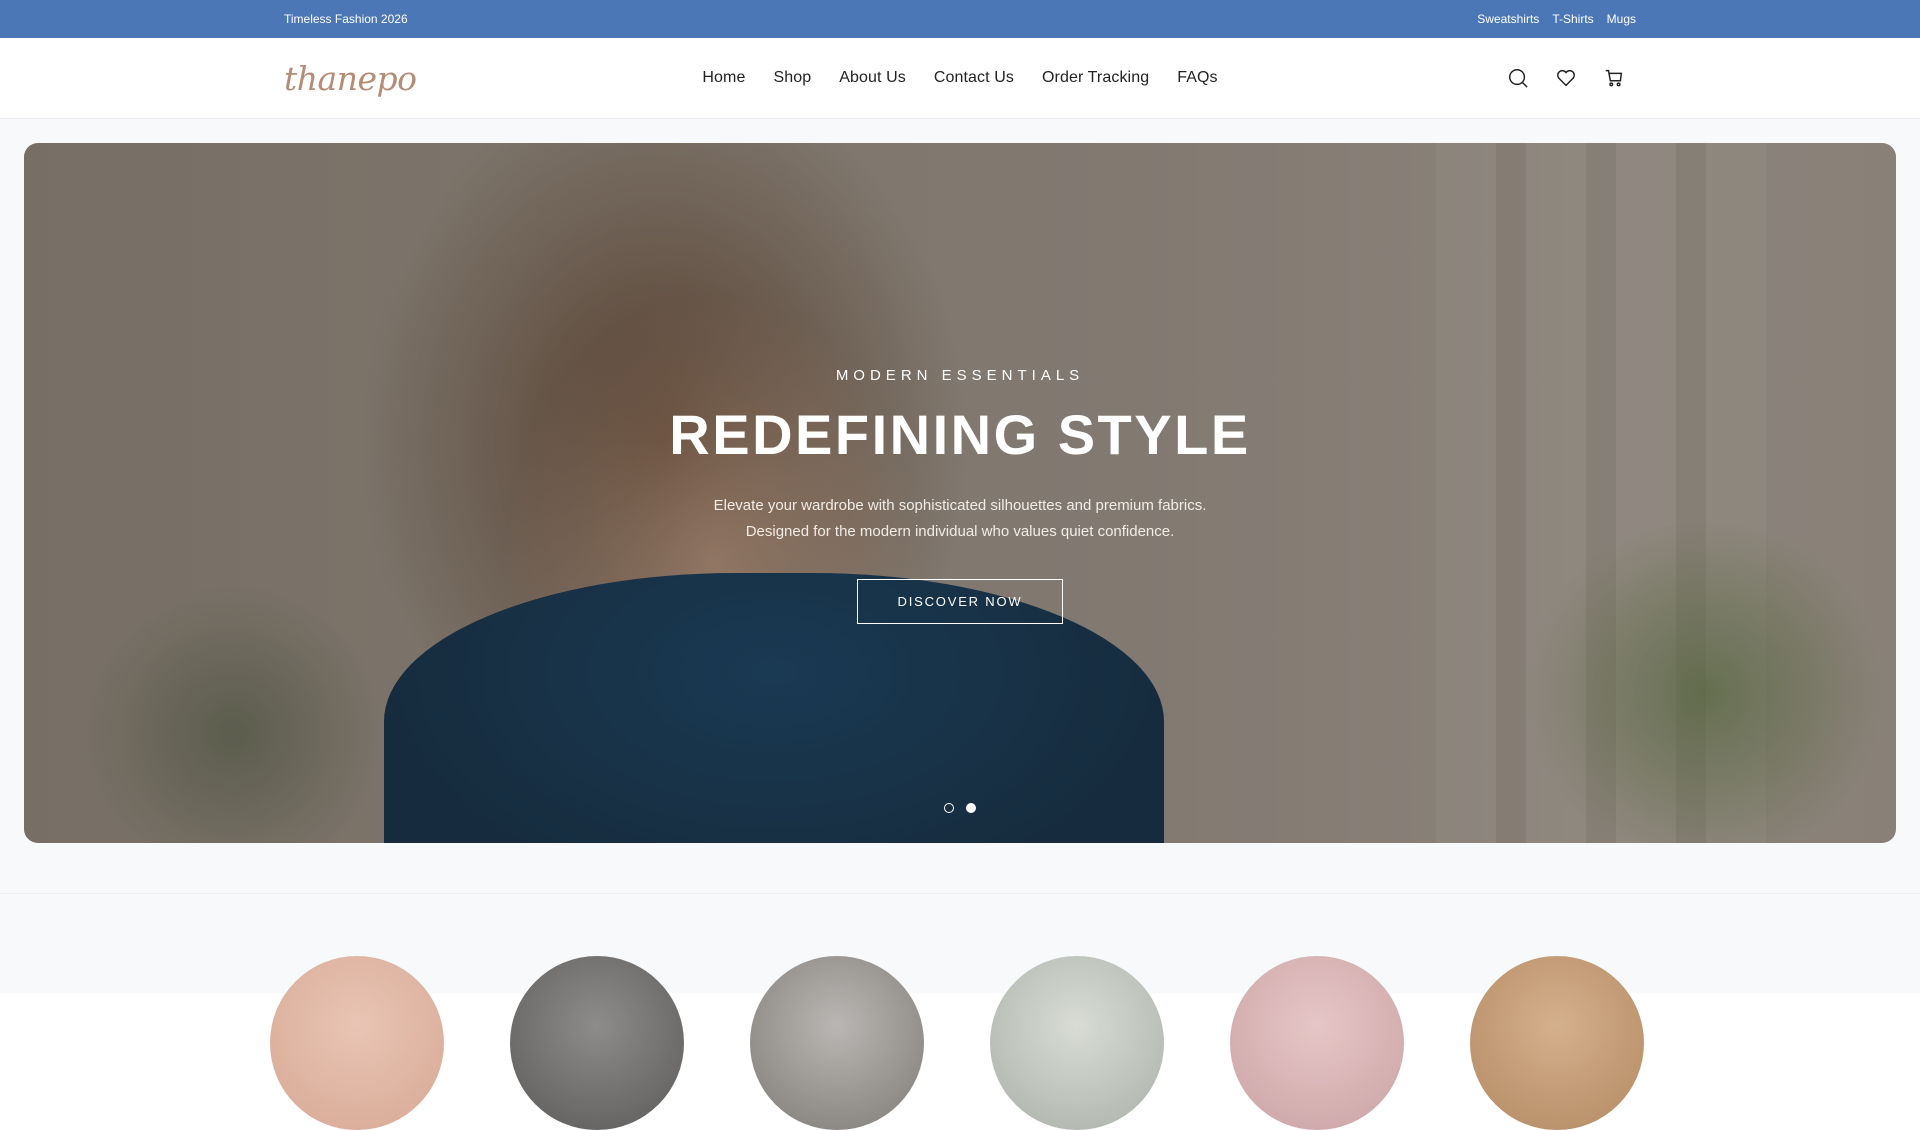 This screenshot has height=1130, width=1920. Describe the element at coordinates (1095, 78) in the screenshot. I see `nav-order-tracking: Order Tracking` at that location.